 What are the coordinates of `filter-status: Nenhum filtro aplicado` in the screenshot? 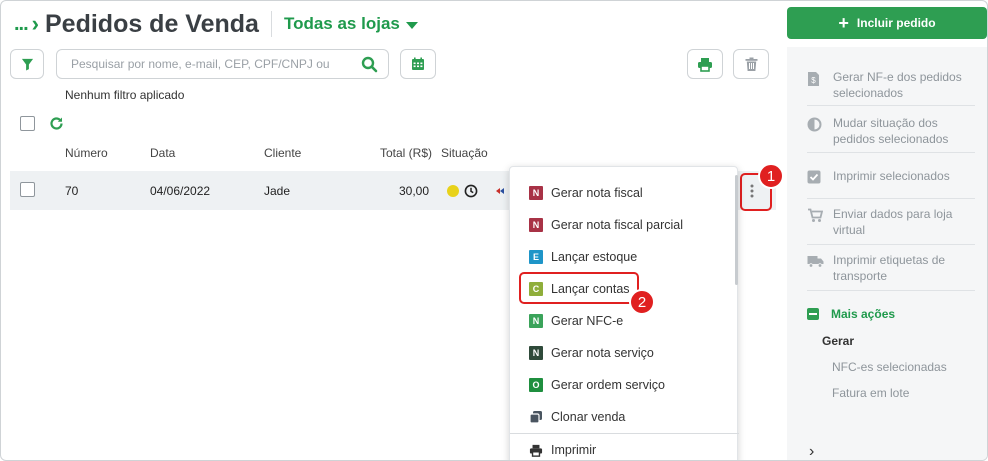 It's located at (125, 95).